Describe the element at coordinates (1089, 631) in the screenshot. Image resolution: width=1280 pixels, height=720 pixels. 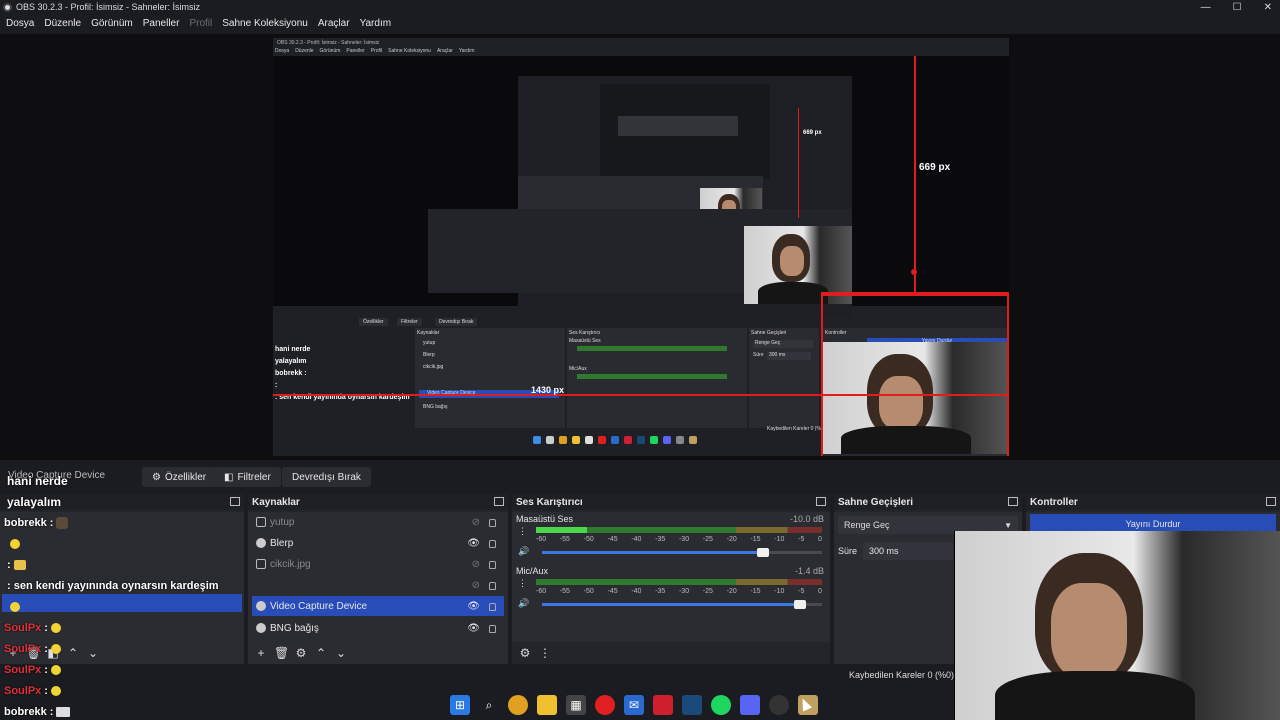
I see `webcam-person-face` at that location.